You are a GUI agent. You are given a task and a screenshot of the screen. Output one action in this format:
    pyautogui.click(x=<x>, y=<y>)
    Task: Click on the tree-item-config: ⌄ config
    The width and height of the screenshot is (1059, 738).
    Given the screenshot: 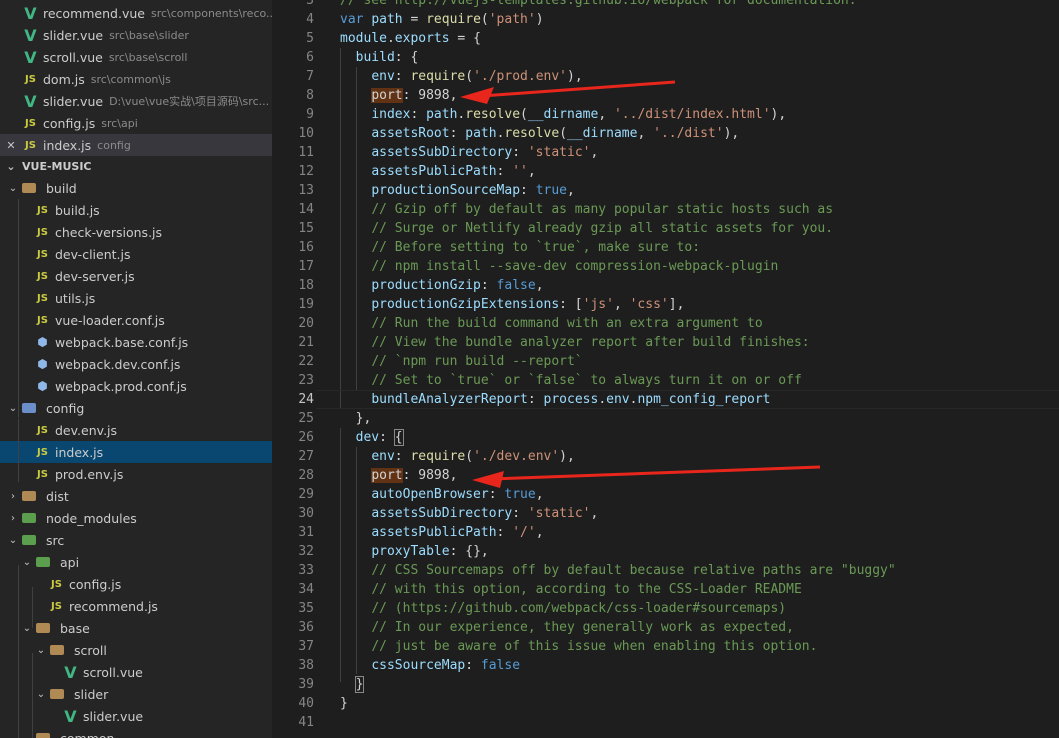 What is the action you would take?
    pyautogui.click(x=136, y=408)
    